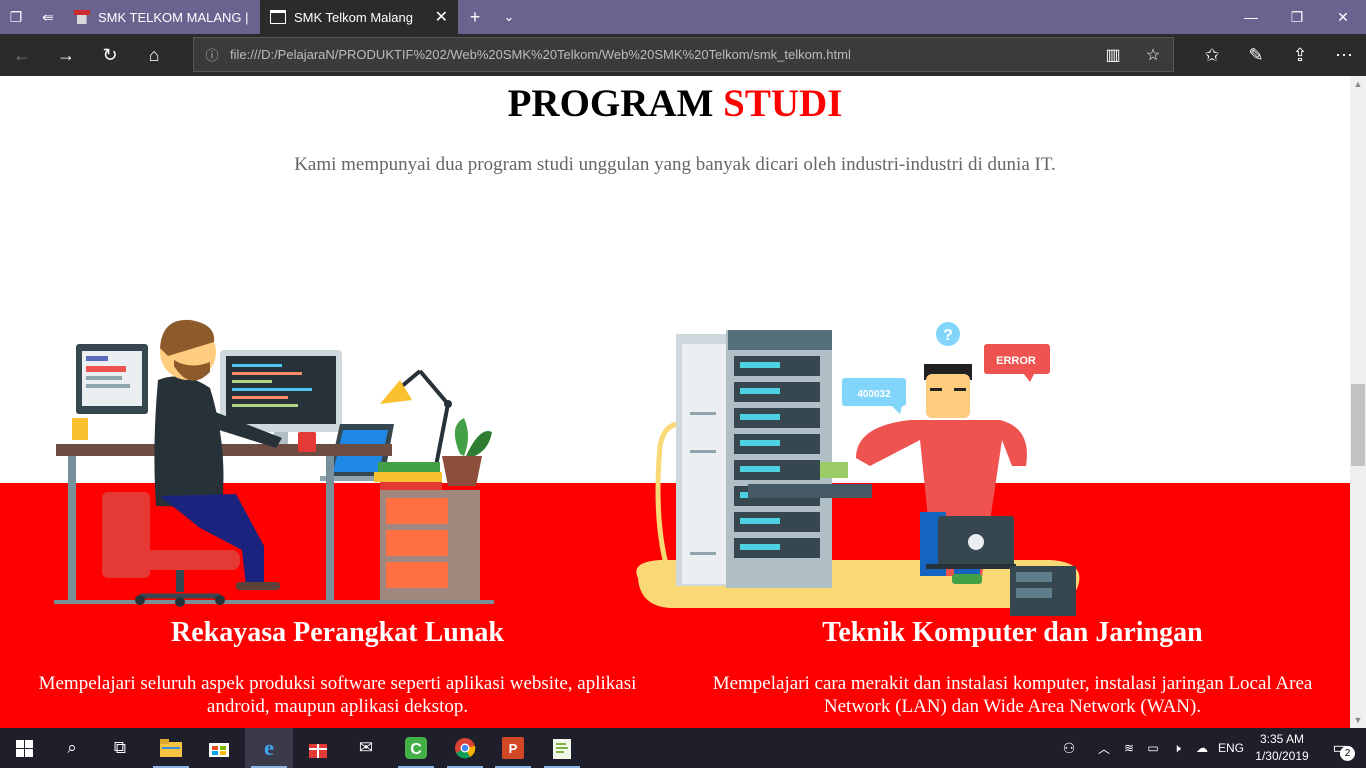 This screenshot has width=1366, height=768. What do you see at coordinates (1300, 55) in the screenshot?
I see `share-icon: ⇪` at bounding box center [1300, 55].